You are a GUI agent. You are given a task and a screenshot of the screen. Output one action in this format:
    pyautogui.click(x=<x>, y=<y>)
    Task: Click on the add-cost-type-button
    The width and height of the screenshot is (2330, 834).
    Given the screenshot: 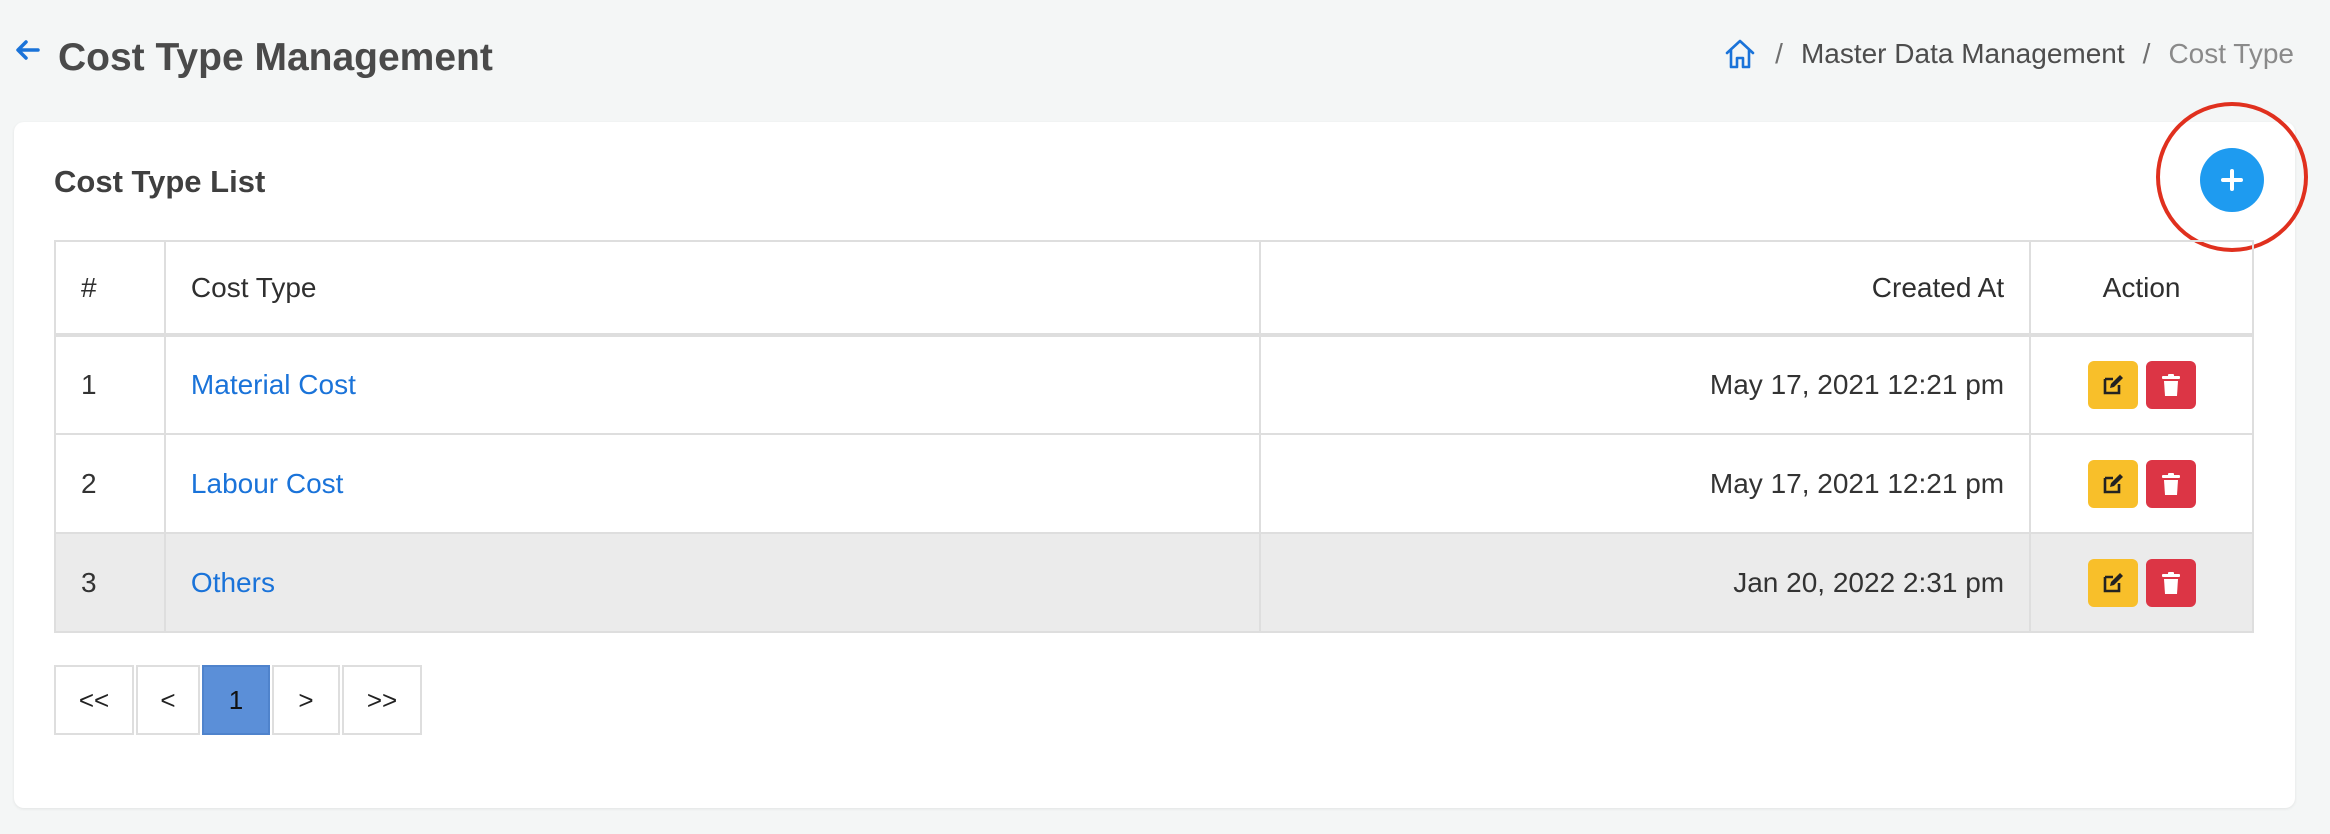 What is the action you would take?
    pyautogui.click(x=2232, y=180)
    